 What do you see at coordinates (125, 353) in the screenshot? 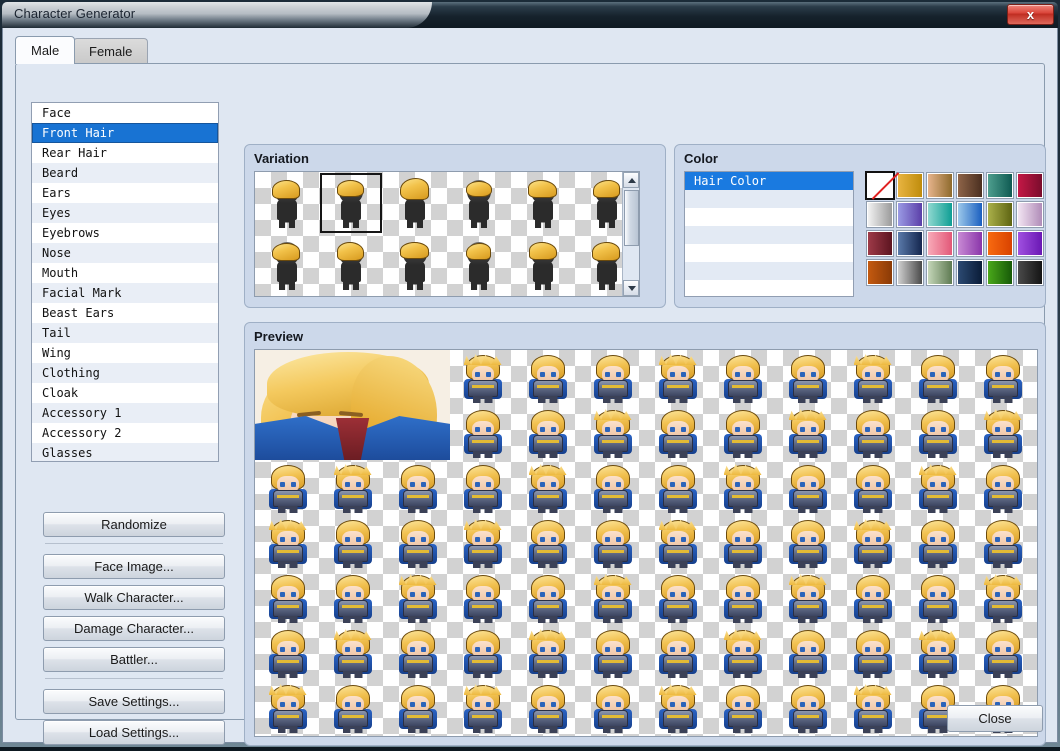
I see `parts-list-item: Wing` at bounding box center [125, 353].